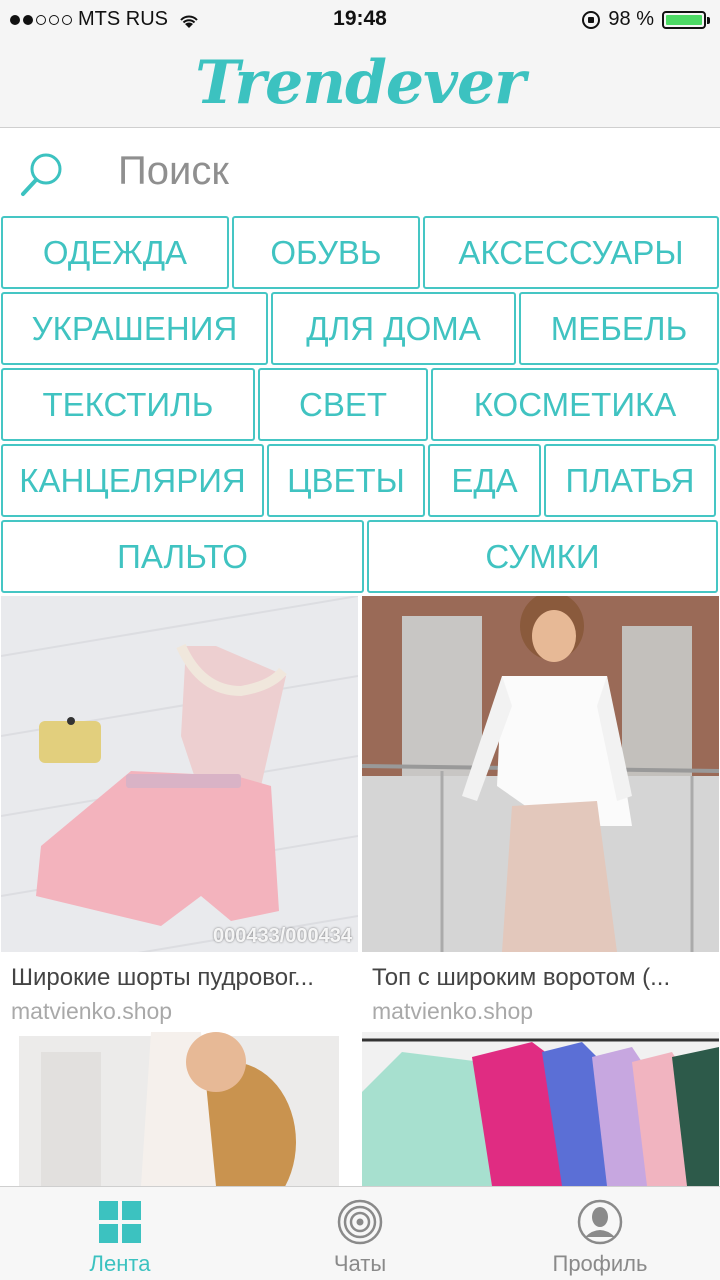 The image size is (720, 1280). I want to click on profile-icon, so click(600, 1222).